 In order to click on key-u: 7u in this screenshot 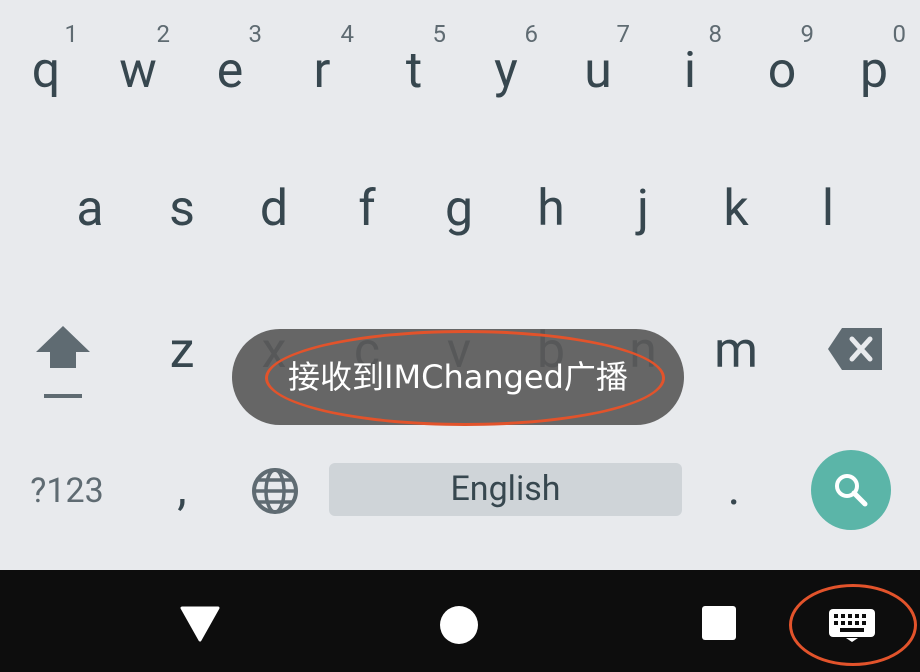, I will do `click(598, 63)`.